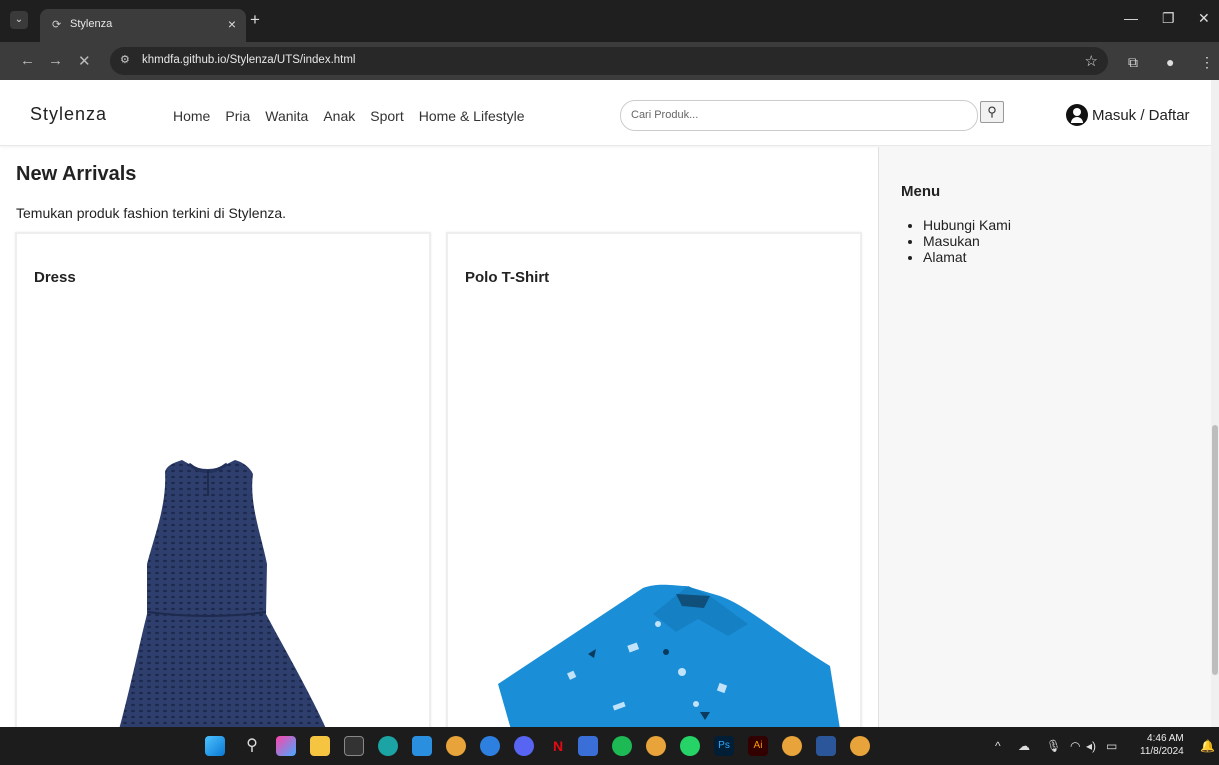  I want to click on whatsapp-icon, so click(690, 746).